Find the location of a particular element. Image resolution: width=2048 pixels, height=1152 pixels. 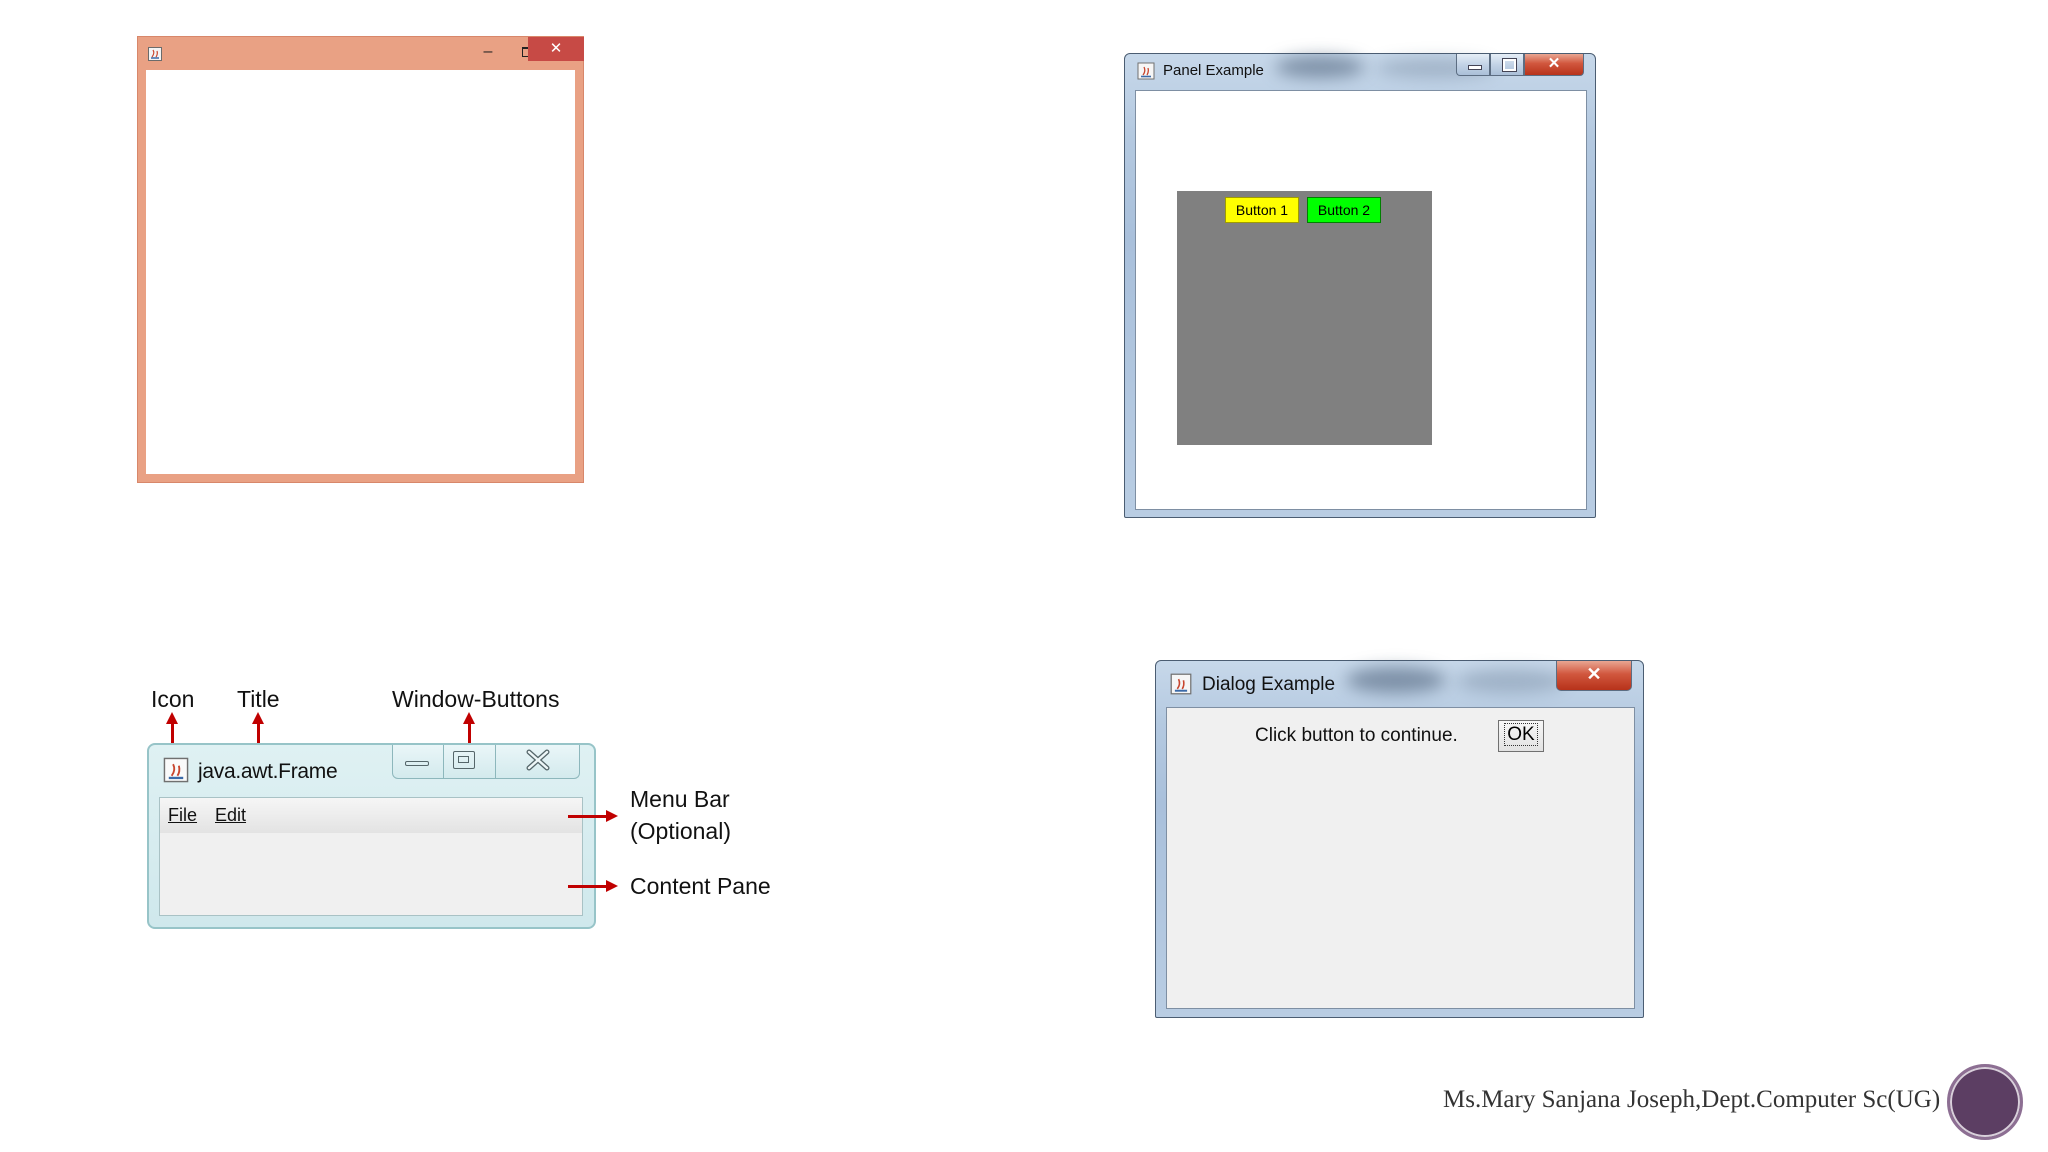

dialog-content-pane: Click button to continue. OK is located at coordinates (1400, 858).